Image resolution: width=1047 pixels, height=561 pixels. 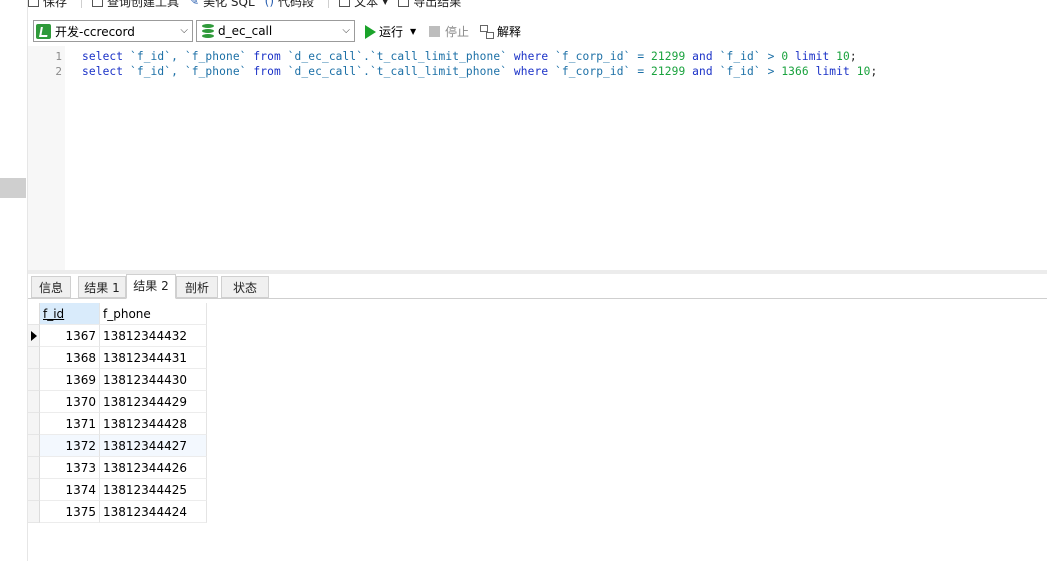 I want to click on wand-icon: ✎, so click(x=194, y=4).